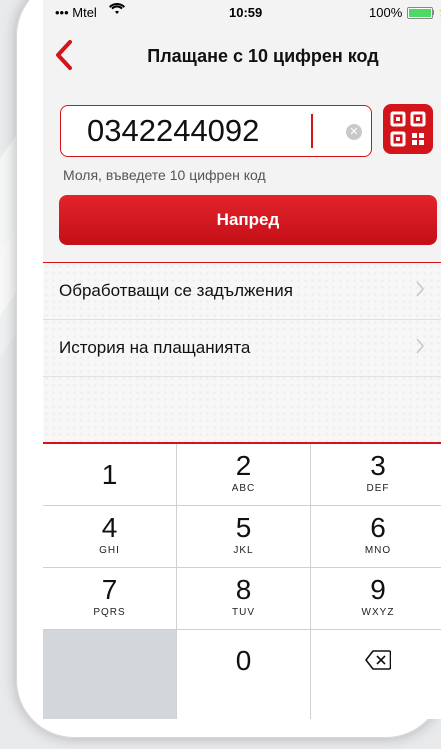  I want to click on clock: 10:59, so click(246, 12).